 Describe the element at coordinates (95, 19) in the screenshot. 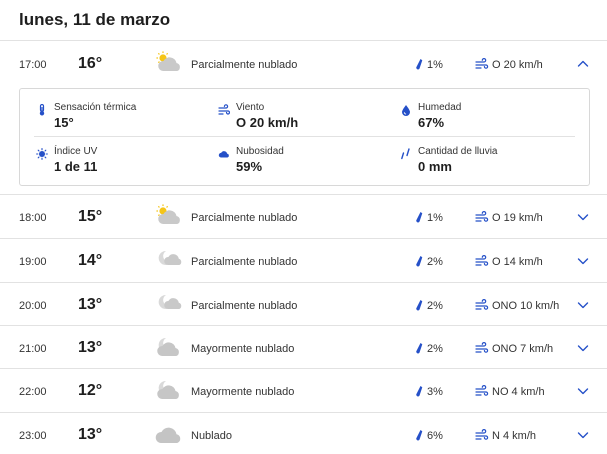

I see `day-title: lunes, 11 de marzo` at that location.